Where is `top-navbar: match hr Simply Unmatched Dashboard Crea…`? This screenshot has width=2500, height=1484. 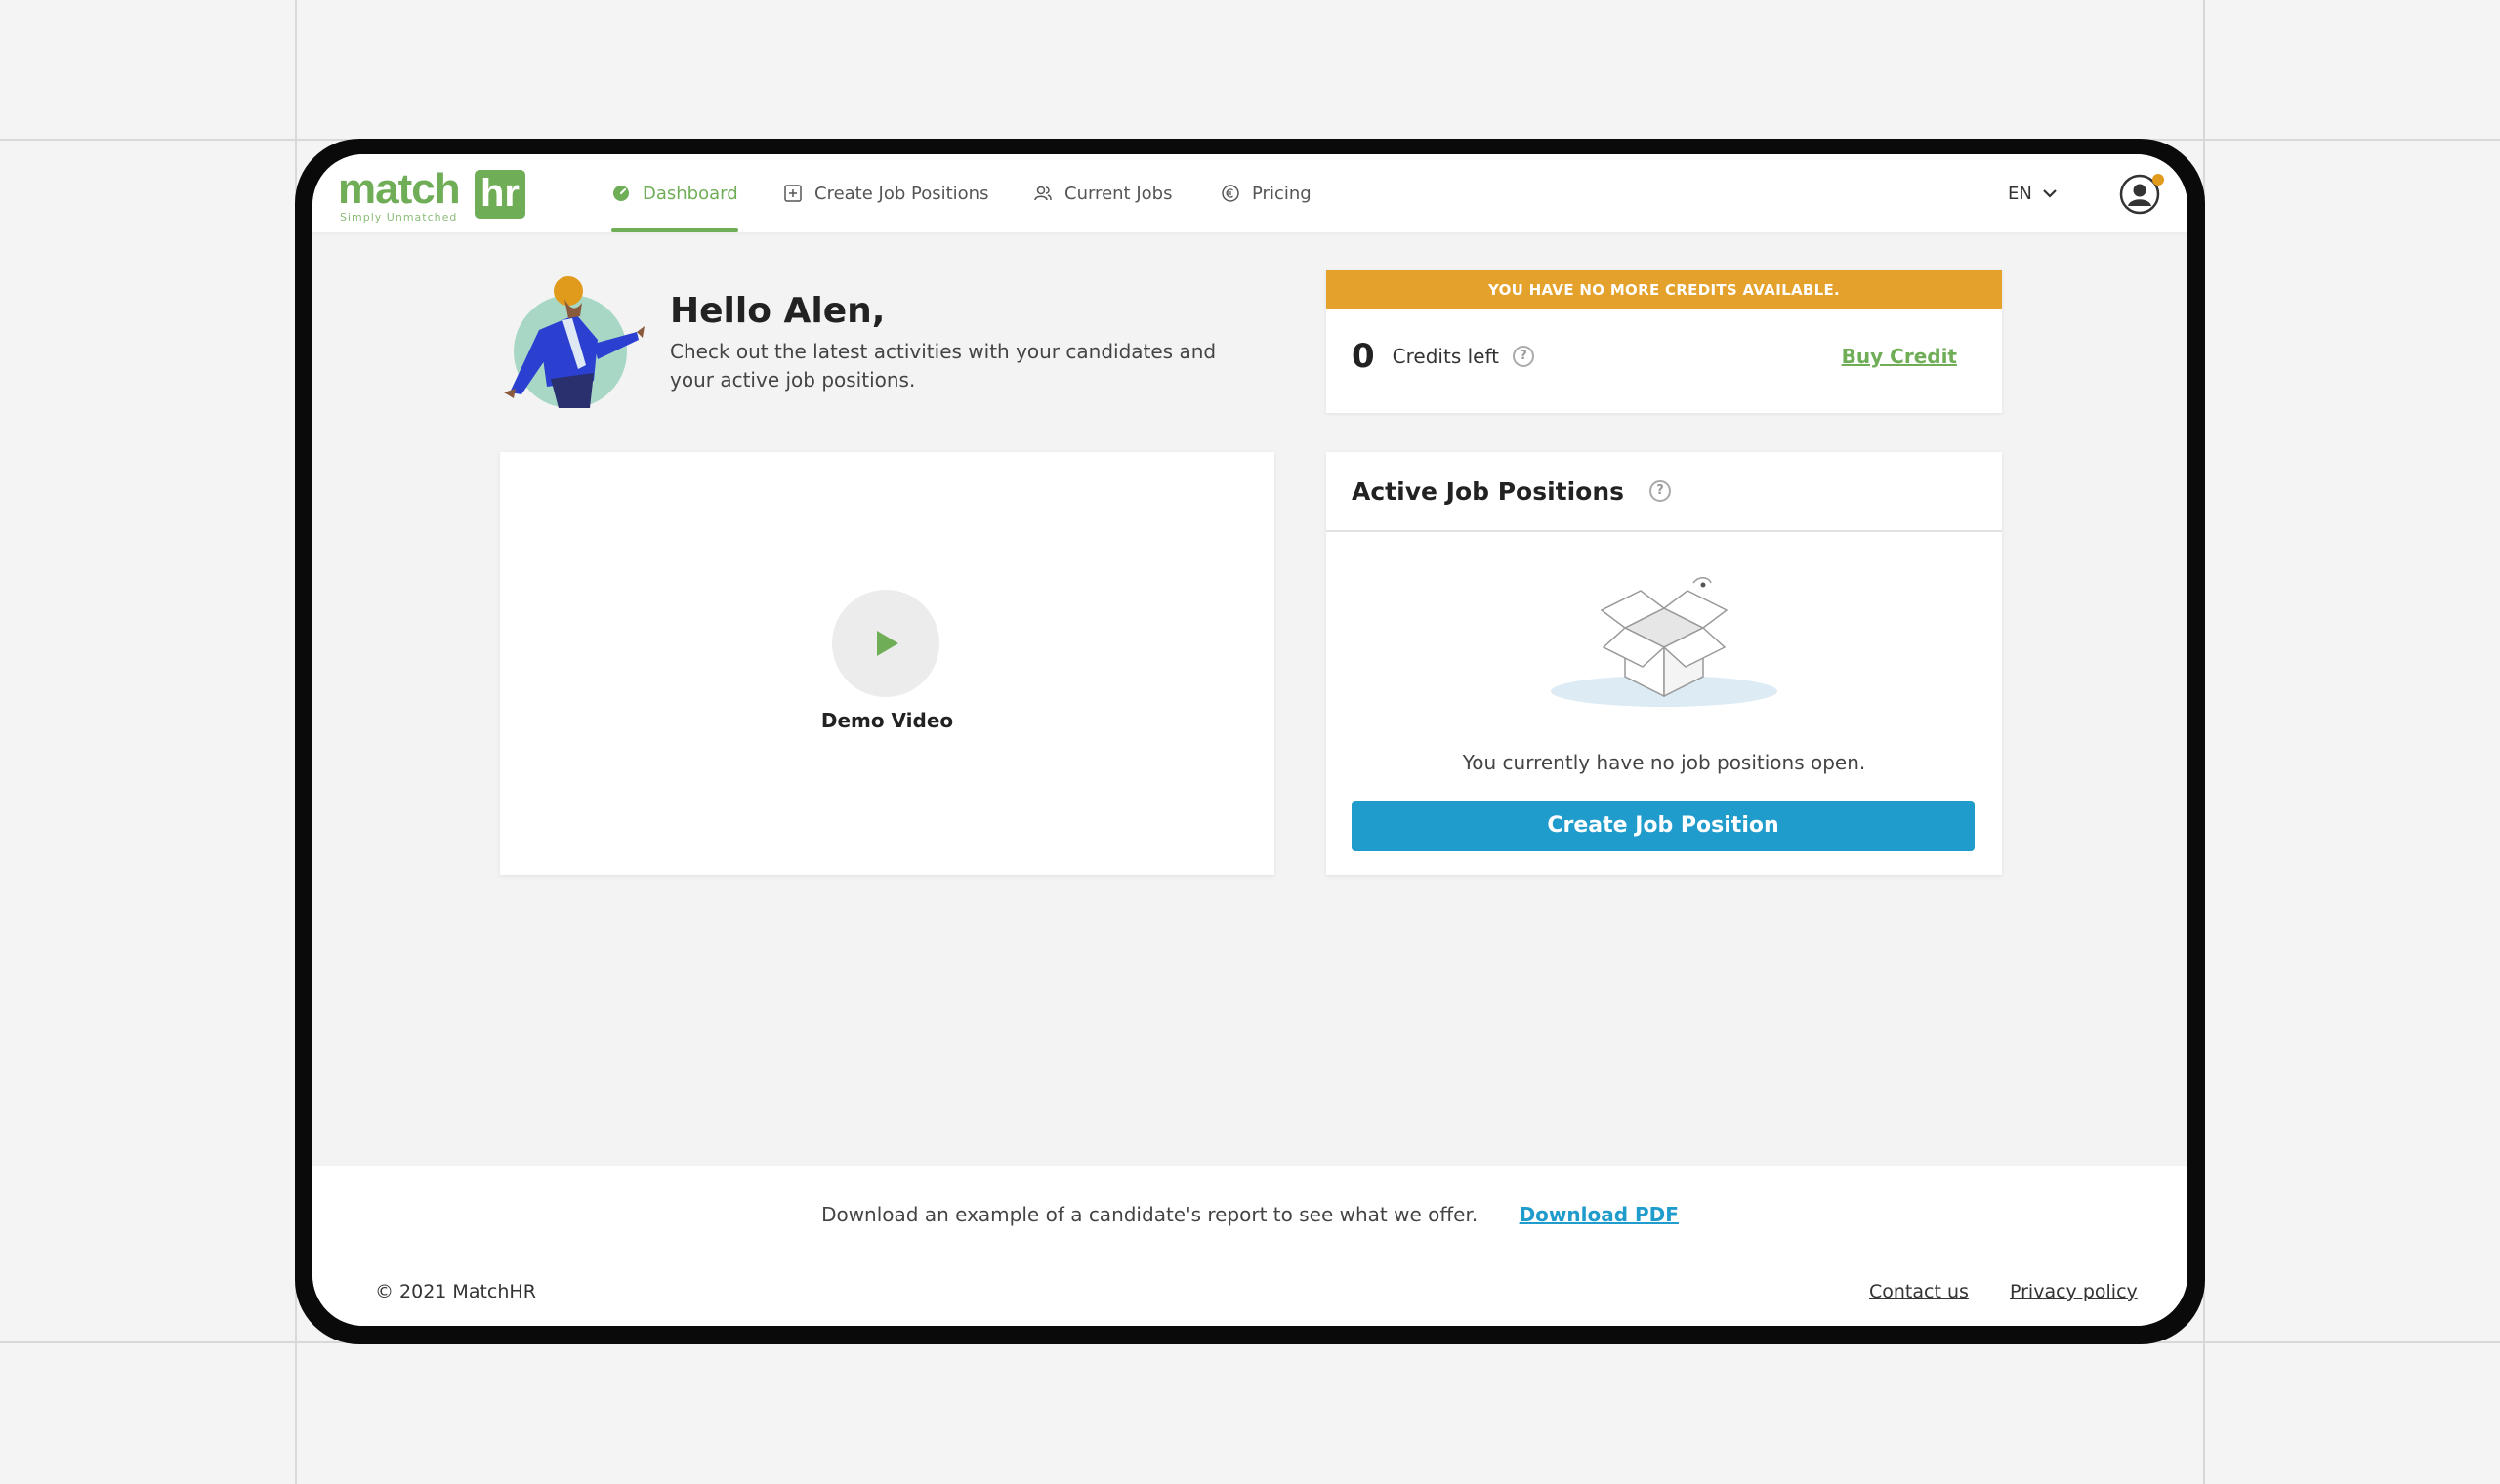 top-navbar: match hr Simply Unmatched Dashboard Crea… is located at coordinates (1250, 193).